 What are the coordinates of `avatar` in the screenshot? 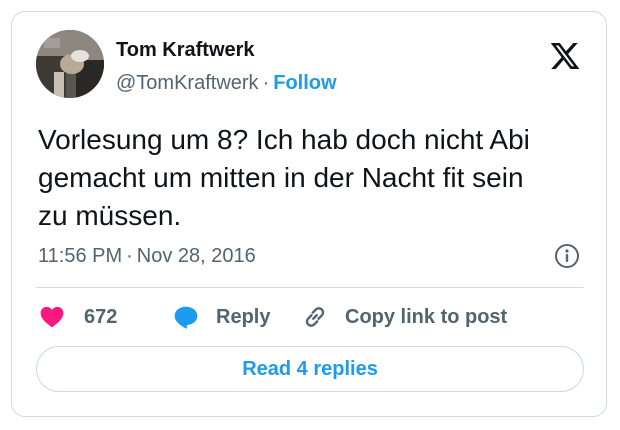 It's located at (70, 64).